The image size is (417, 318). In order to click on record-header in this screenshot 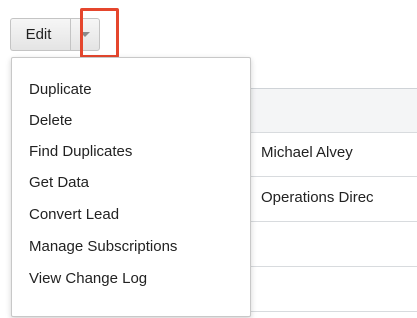, I will do `click(326, 110)`.